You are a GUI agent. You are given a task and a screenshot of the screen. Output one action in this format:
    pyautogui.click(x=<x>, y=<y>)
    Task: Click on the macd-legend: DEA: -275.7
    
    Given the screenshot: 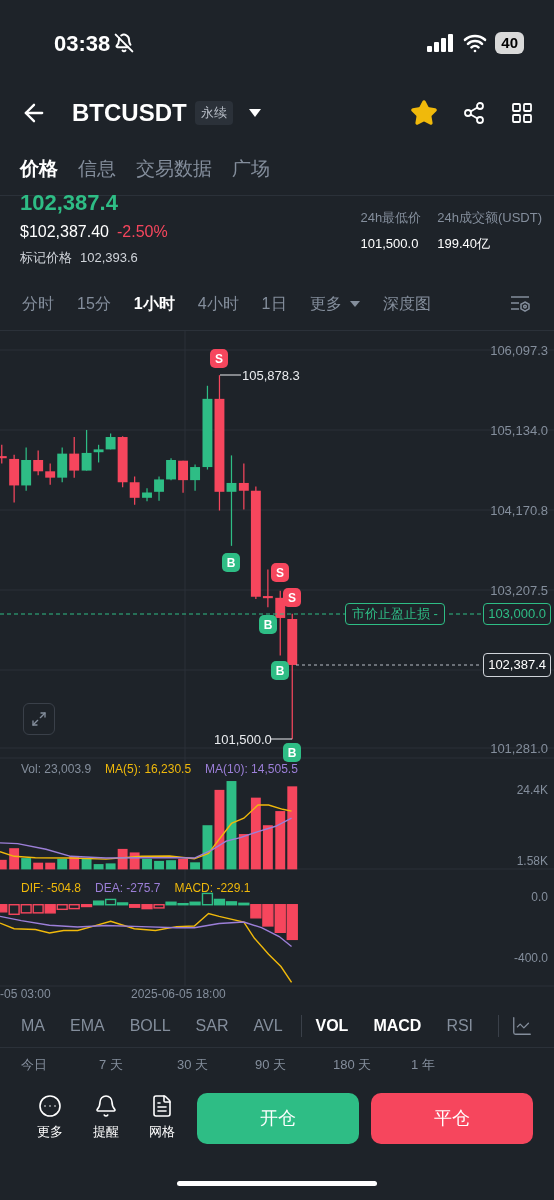 What is the action you would take?
    pyautogui.click(x=128, y=888)
    